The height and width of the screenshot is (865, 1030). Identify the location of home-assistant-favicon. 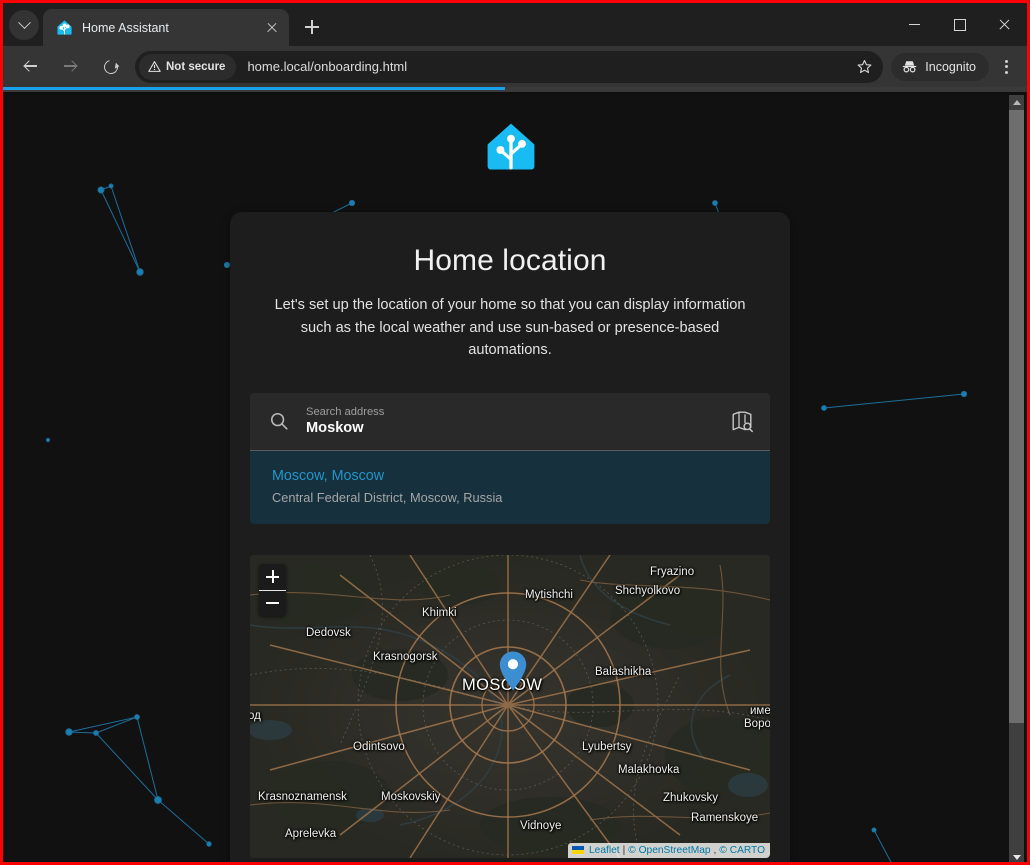
(64, 27).